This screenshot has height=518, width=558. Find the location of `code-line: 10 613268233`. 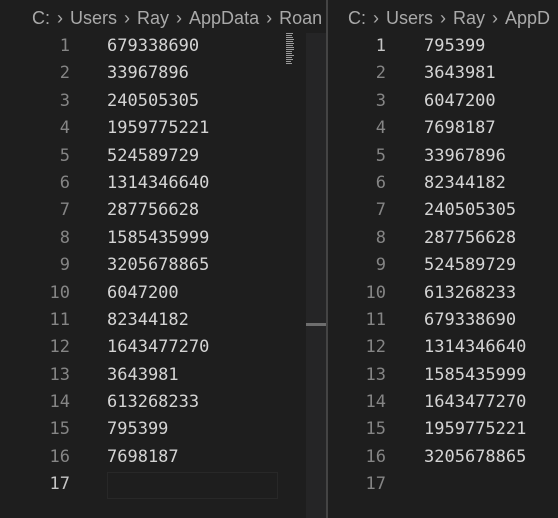

code-line: 10 613268233 is located at coordinates (443, 293).